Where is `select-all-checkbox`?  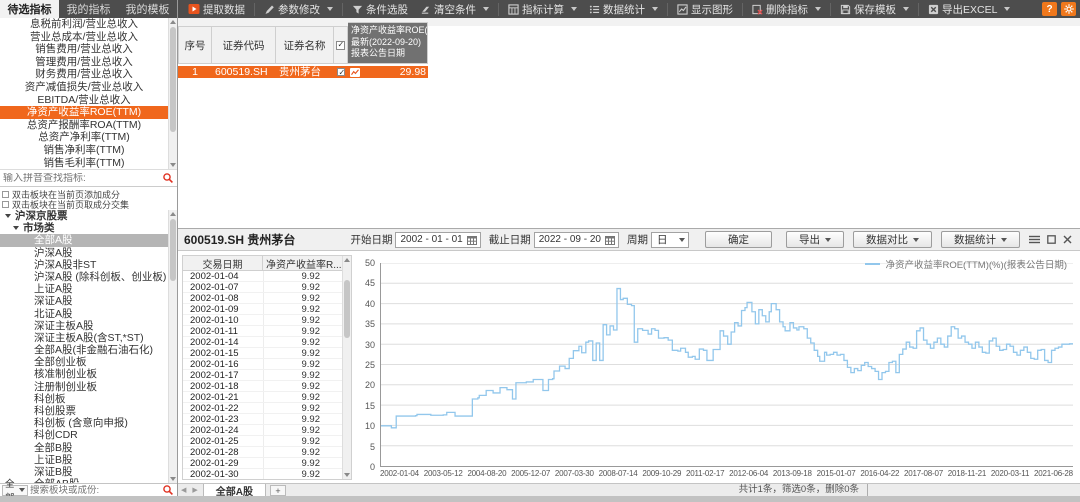
select-all-checkbox is located at coordinates (340, 45).